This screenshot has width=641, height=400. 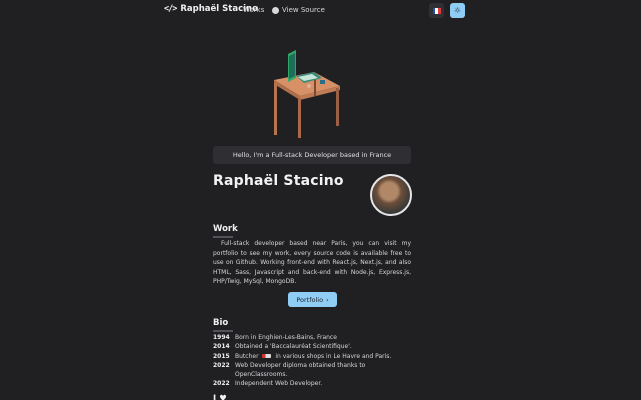 What do you see at coordinates (220, 397) in the screenshot?
I see `next-section-title: I ♥` at bounding box center [220, 397].